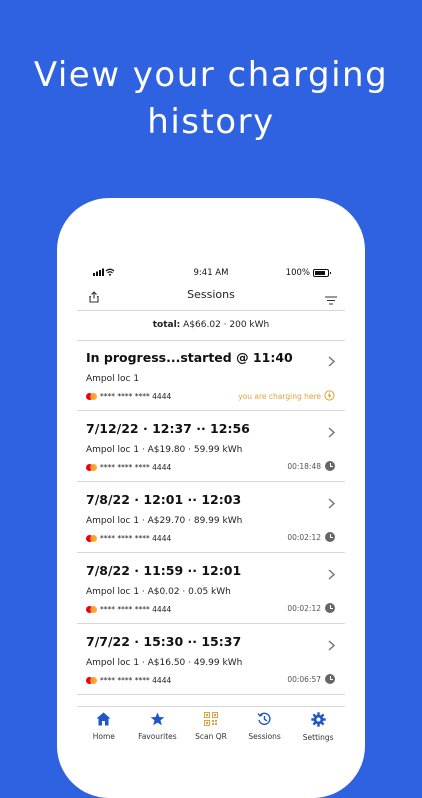 Image resolution: width=422 pixels, height=798 pixels. What do you see at coordinates (189, 357) in the screenshot?
I see `session-title: In progress...started @ 11:40` at bounding box center [189, 357].